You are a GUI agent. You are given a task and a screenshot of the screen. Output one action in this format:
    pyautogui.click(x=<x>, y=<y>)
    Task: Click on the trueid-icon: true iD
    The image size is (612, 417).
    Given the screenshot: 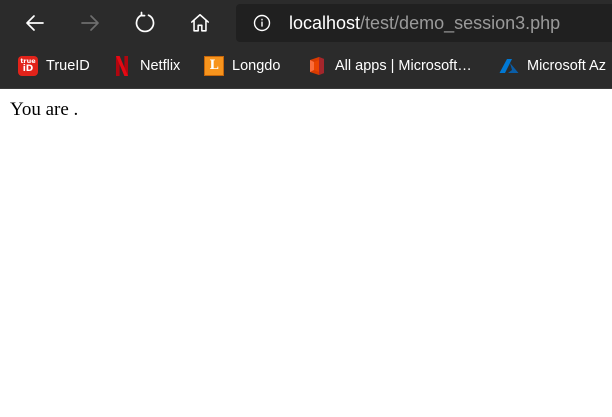 What is the action you would take?
    pyautogui.click(x=28, y=66)
    